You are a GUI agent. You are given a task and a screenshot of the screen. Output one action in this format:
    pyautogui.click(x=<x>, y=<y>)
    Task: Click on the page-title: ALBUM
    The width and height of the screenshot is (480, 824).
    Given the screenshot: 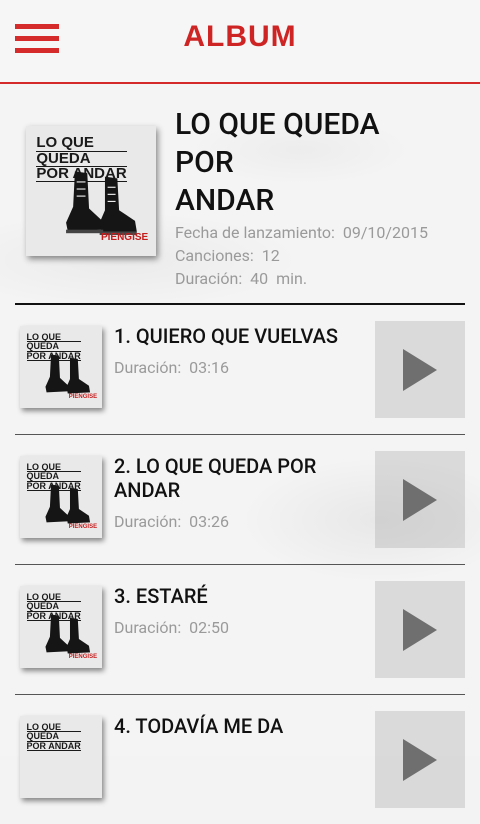 What is the action you would take?
    pyautogui.click(x=240, y=36)
    